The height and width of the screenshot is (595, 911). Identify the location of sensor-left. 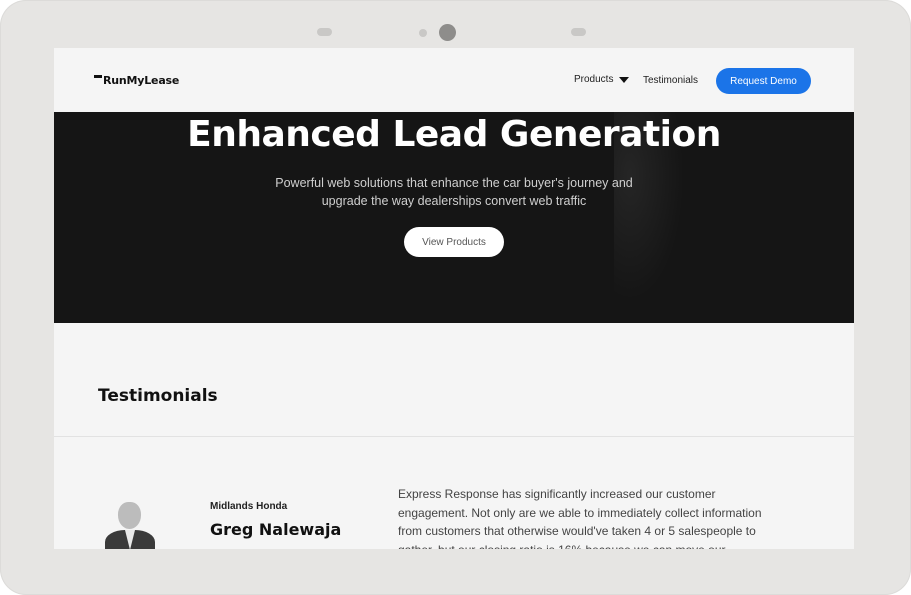
(324, 32).